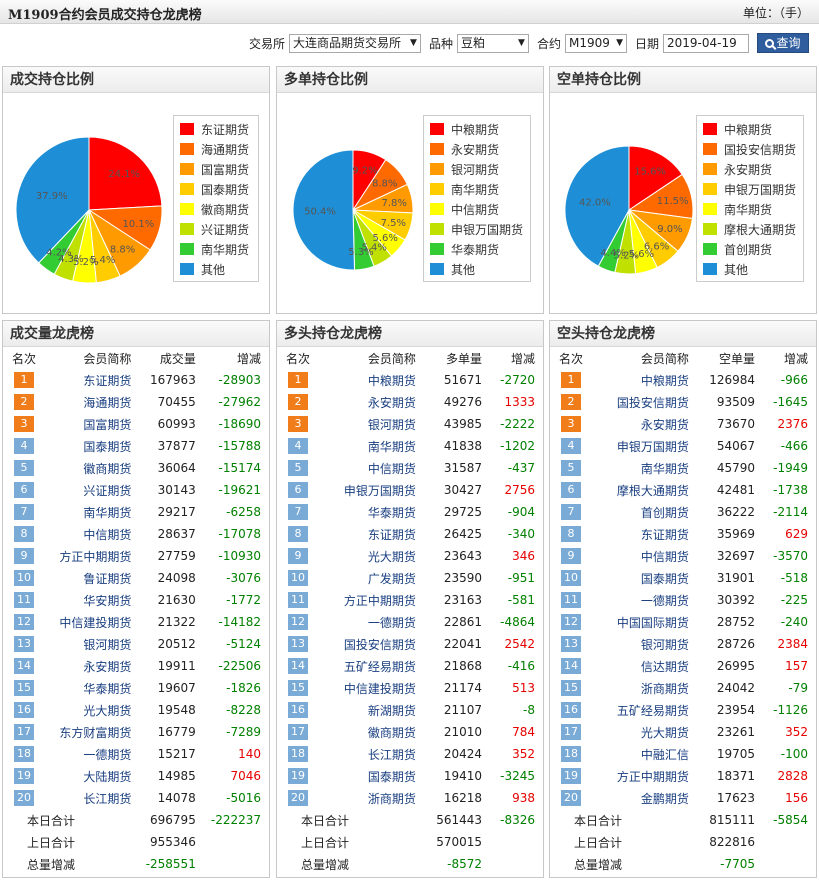  What do you see at coordinates (453, 358) in the screenshot?
I see `column-header: 多单量` at bounding box center [453, 358].